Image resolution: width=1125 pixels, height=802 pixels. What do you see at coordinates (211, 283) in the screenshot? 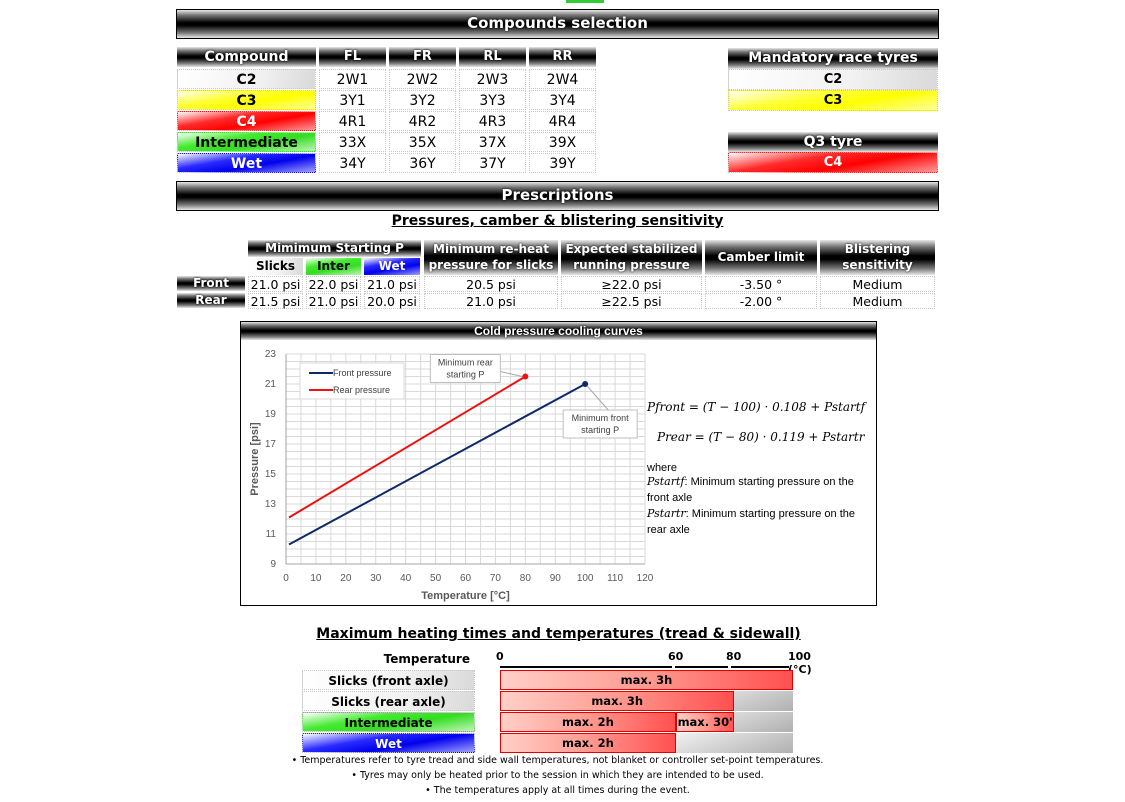
I see `axle-label-front: Front` at bounding box center [211, 283].